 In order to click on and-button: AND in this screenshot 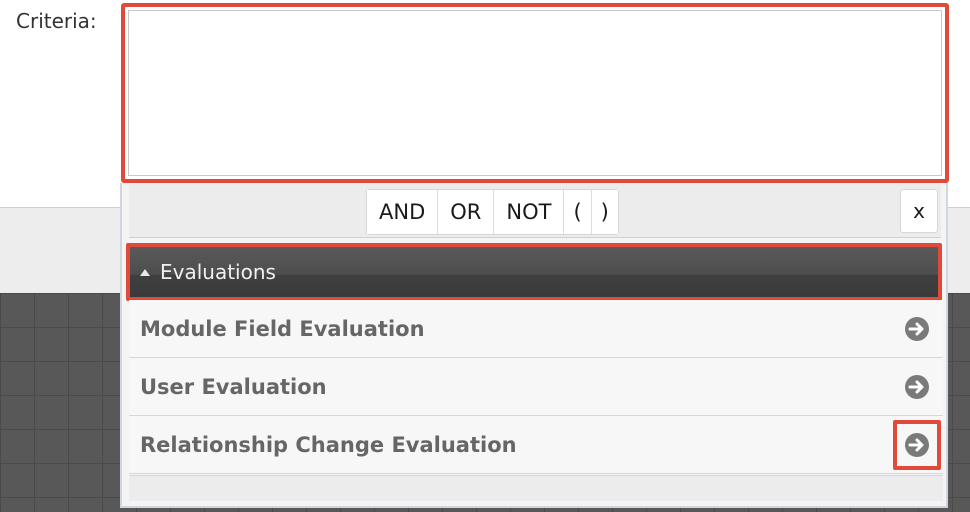, I will do `click(403, 212)`.